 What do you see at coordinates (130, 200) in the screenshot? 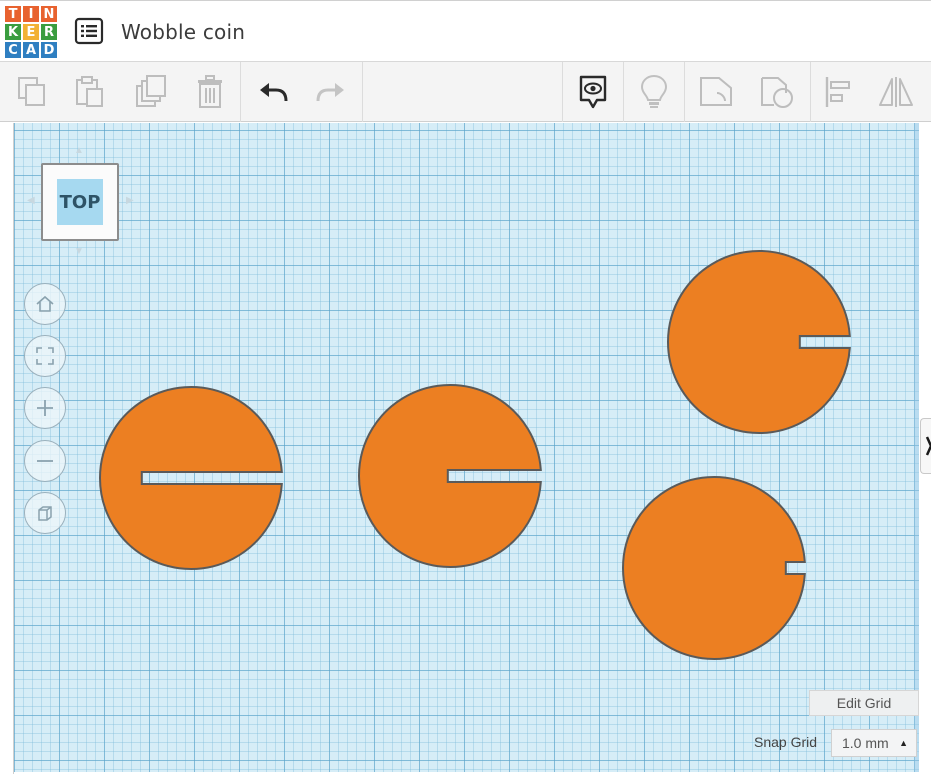
I see `cube-arrow-right-icon: ▶` at bounding box center [130, 200].